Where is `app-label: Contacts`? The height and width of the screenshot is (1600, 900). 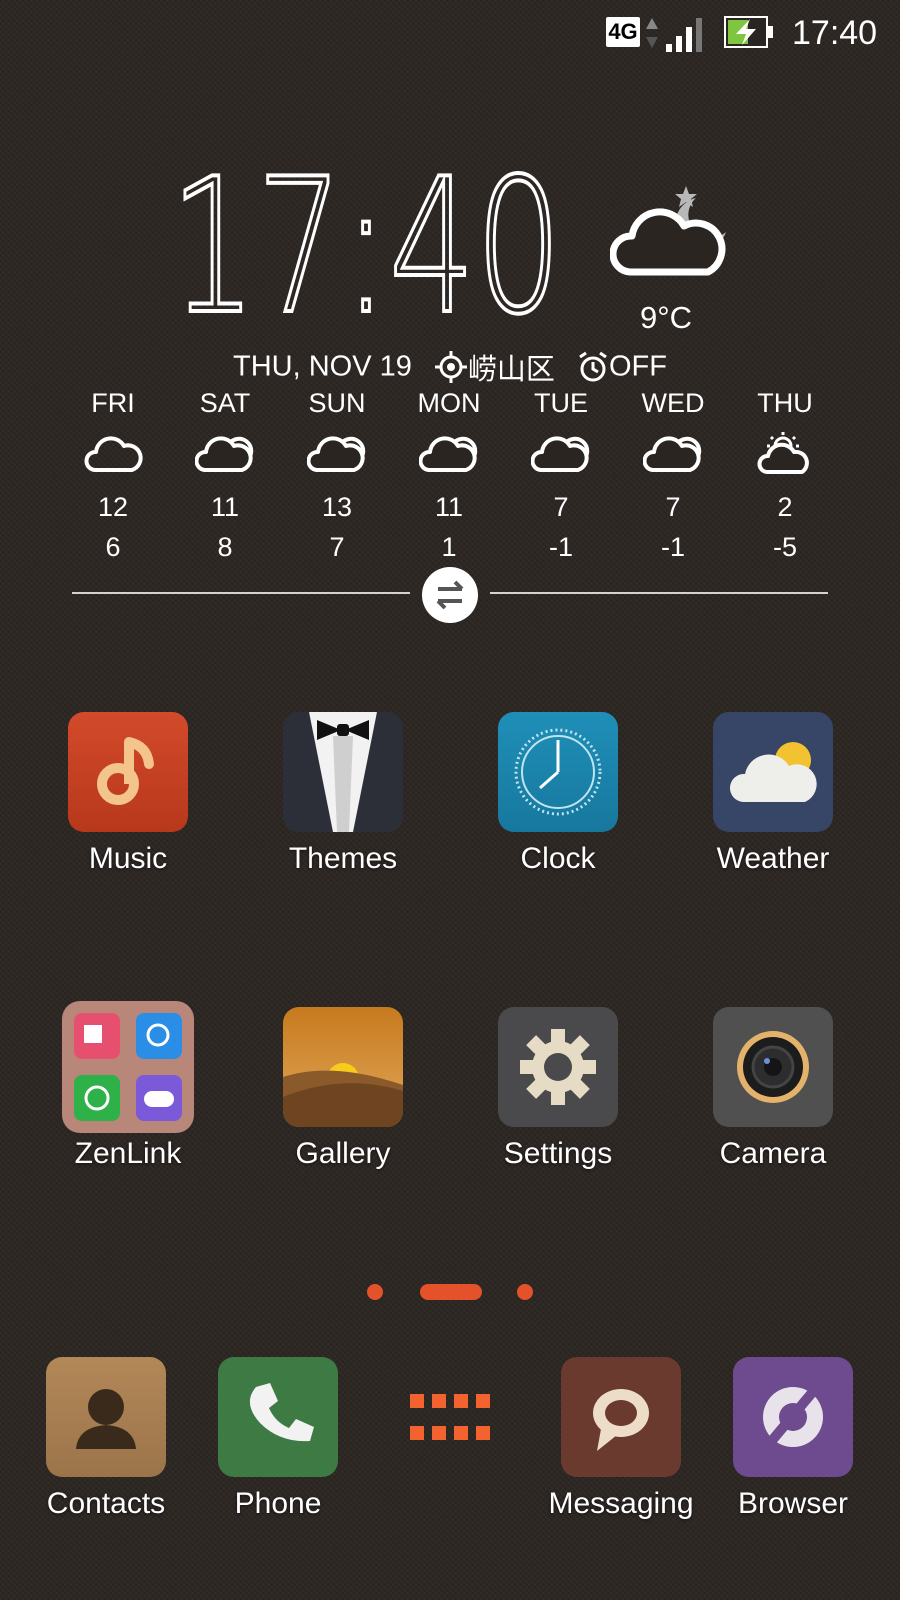
app-label: Contacts is located at coordinates (106, 1503).